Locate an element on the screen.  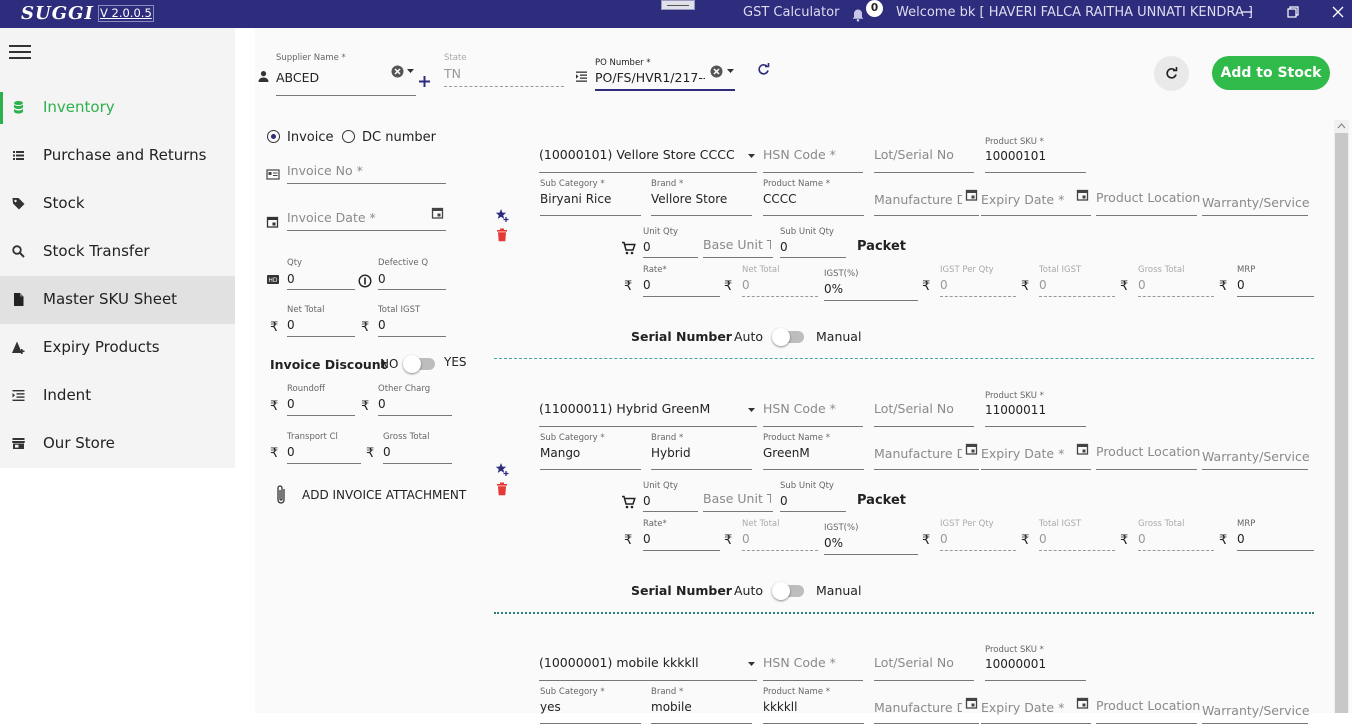
sub-category-field: Sub Category * Biryani Rice is located at coordinates (590, 197).